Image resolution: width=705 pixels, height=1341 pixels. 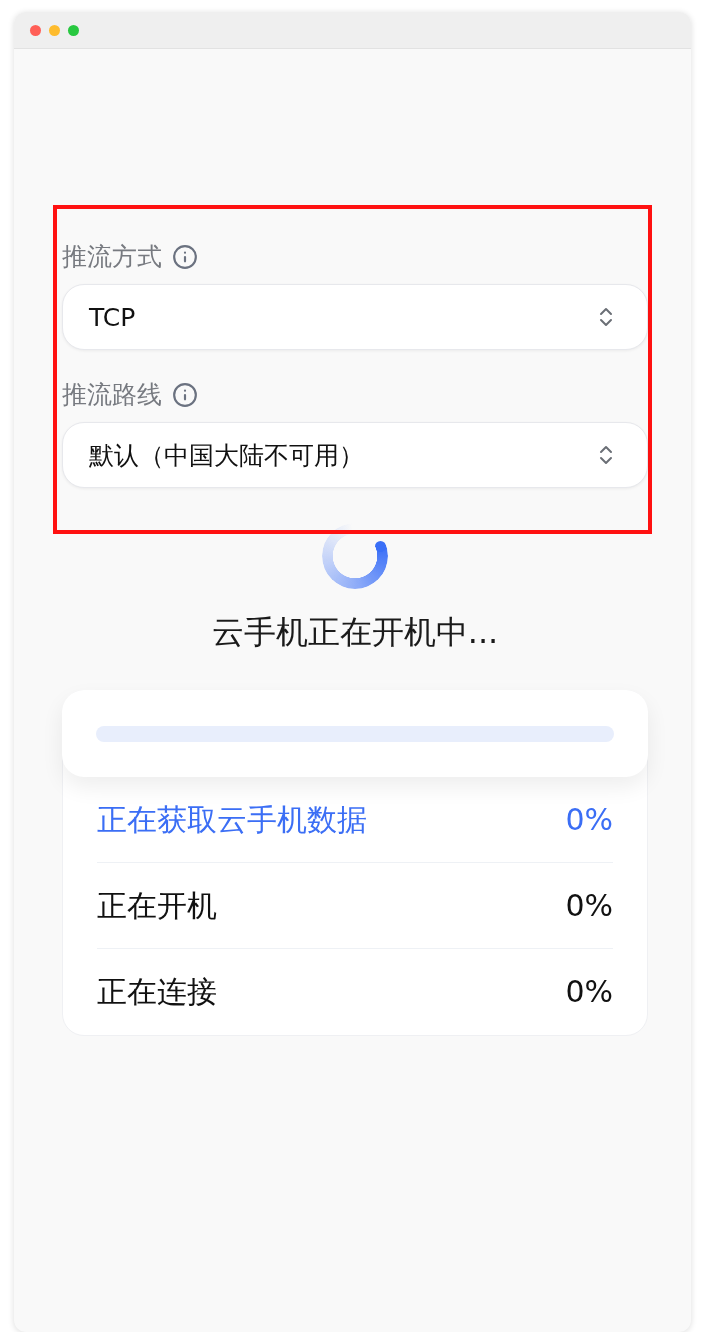 What do you see at coordinates (157, 992) in the screenshot?
I see `step-label: 正在连接` at bounding box center [157, 992].